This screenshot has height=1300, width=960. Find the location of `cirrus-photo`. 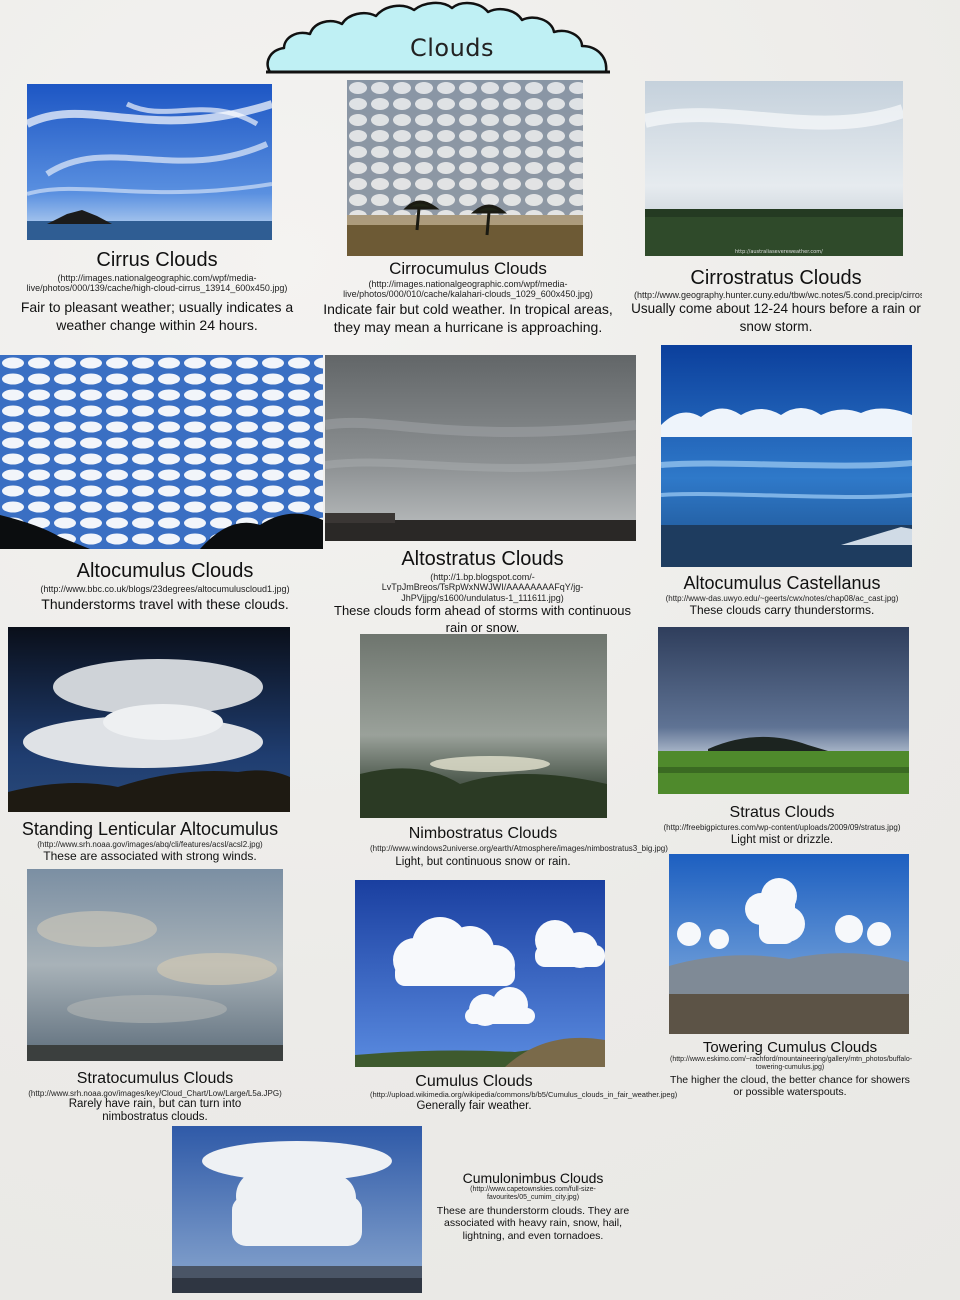

cirrus-photo is located at coordinates (149, 162).